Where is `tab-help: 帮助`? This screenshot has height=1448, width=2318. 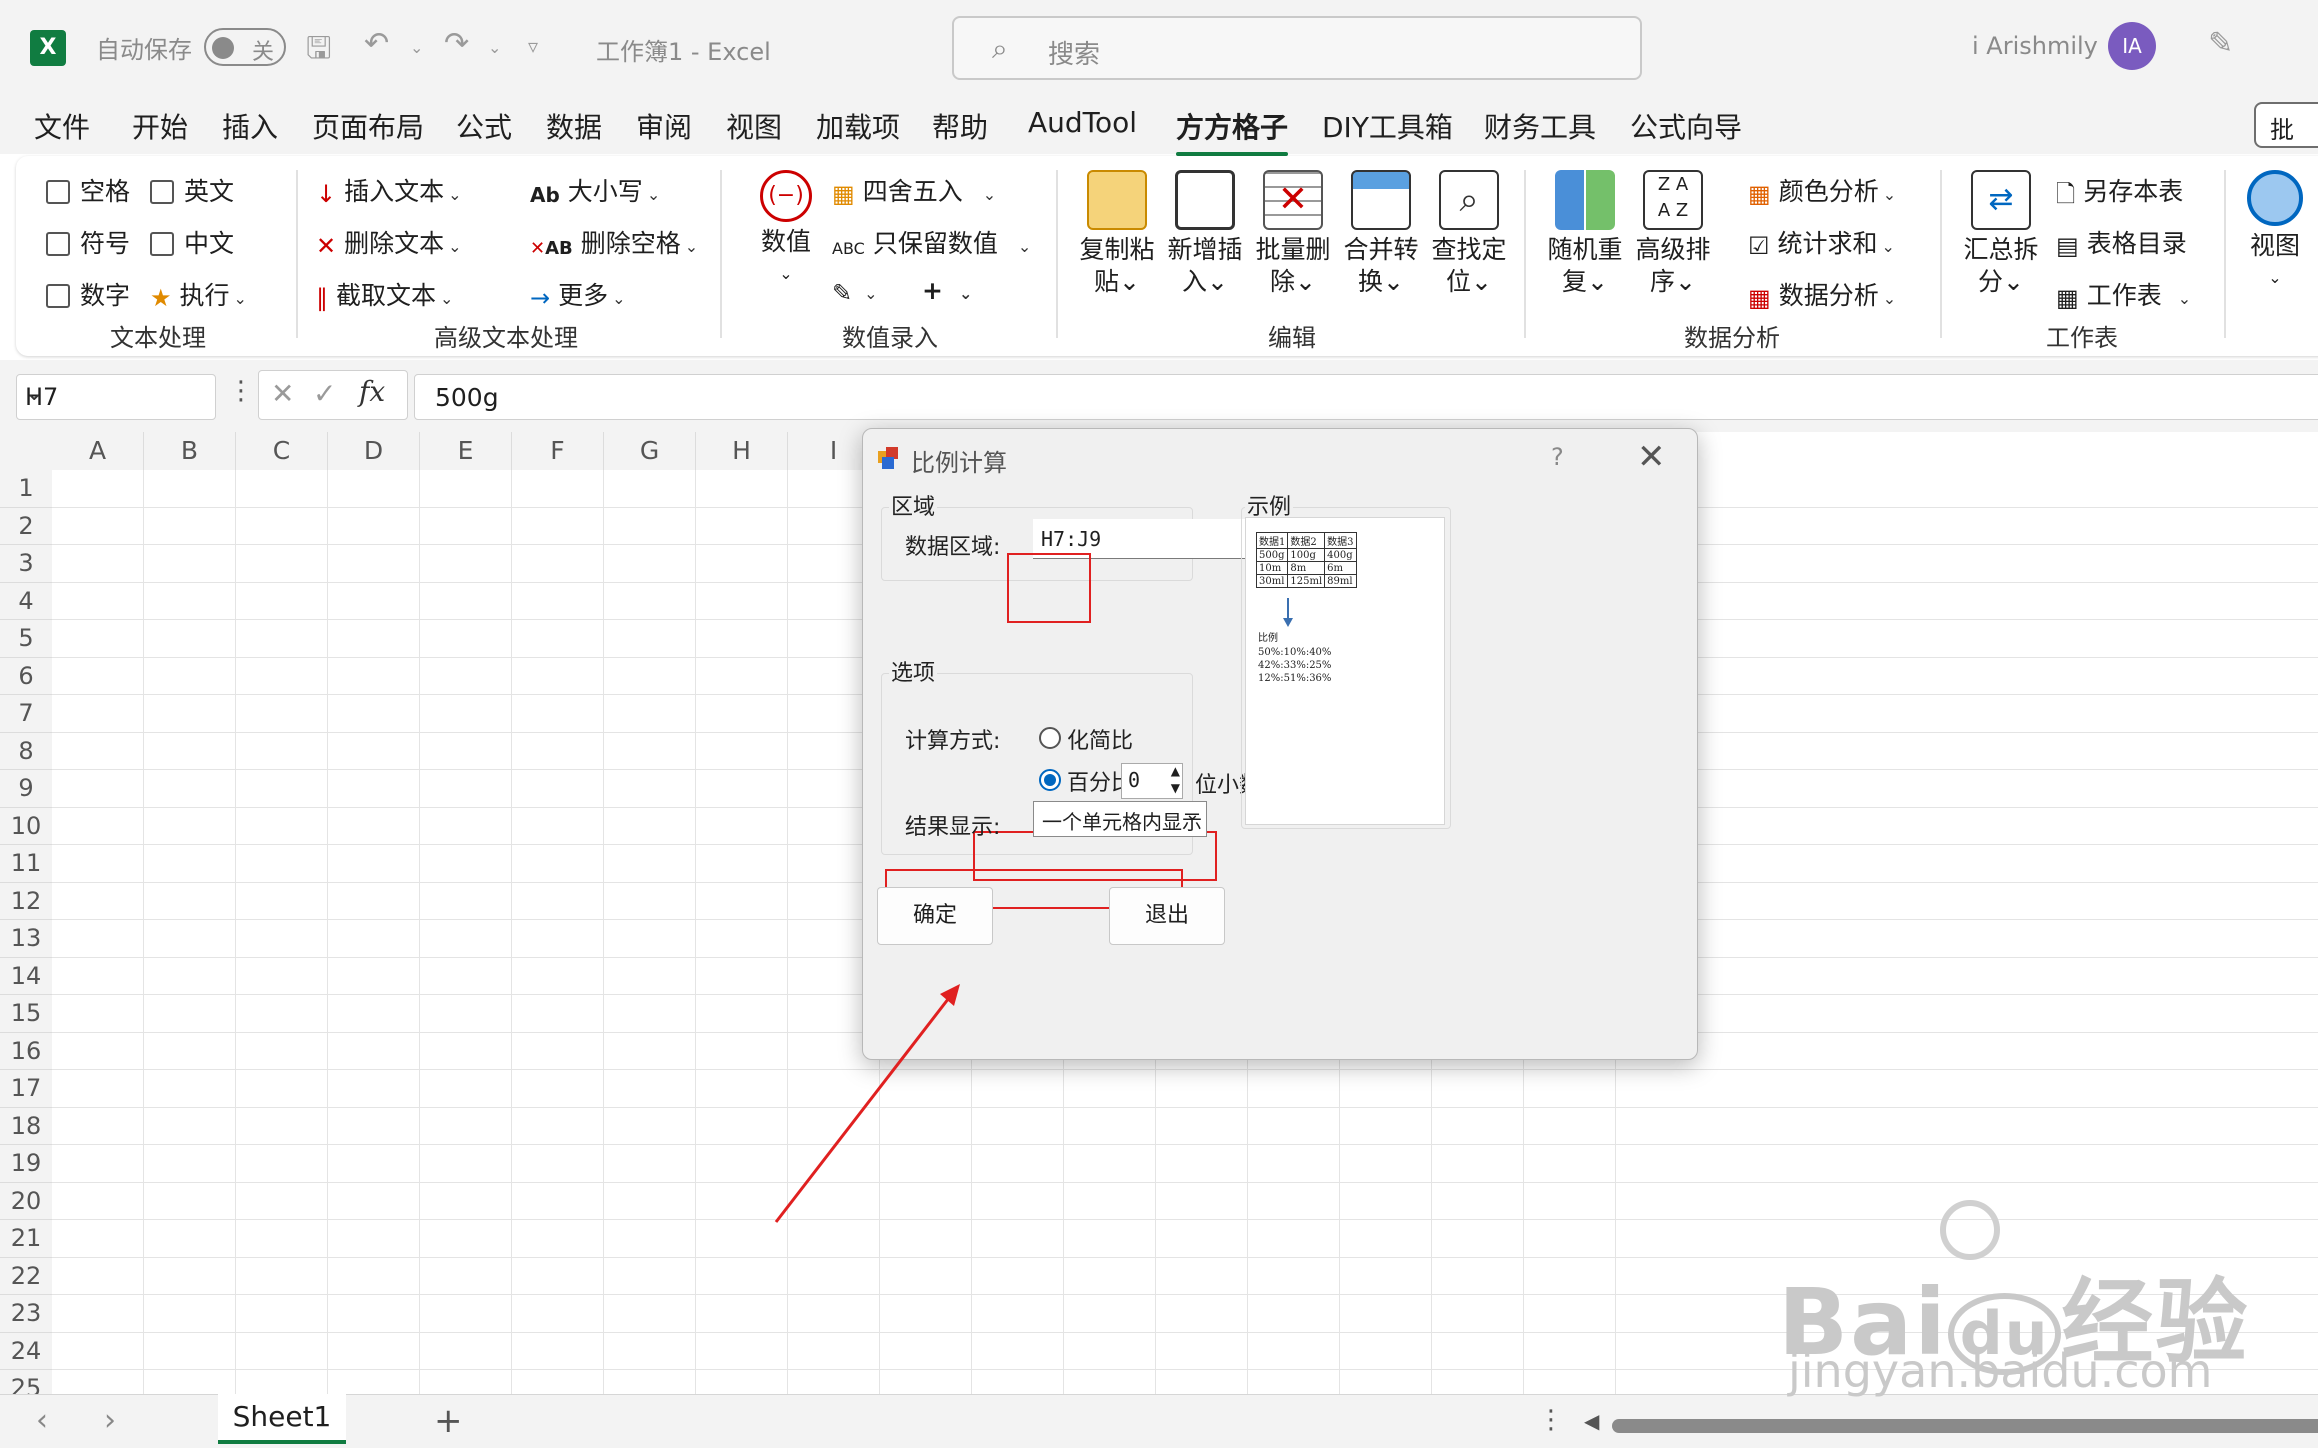
tab-help: 帮助 is located at coordinates (960, 126).